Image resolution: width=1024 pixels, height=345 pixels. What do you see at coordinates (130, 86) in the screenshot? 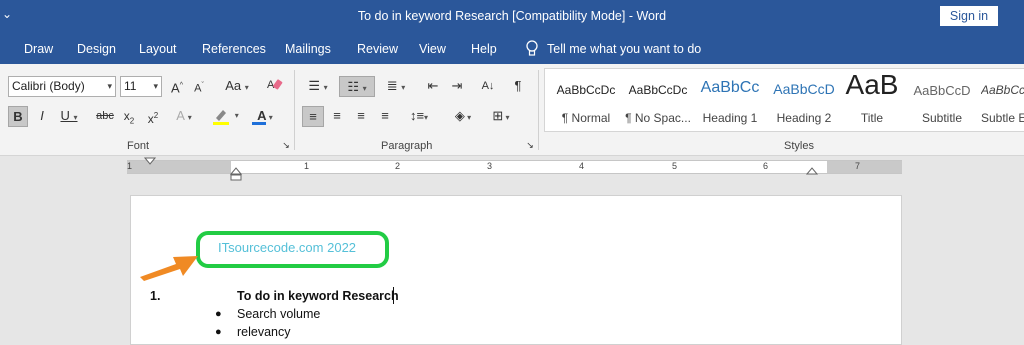
I see `font-size-value: 11` at bounding box center [130, 86].